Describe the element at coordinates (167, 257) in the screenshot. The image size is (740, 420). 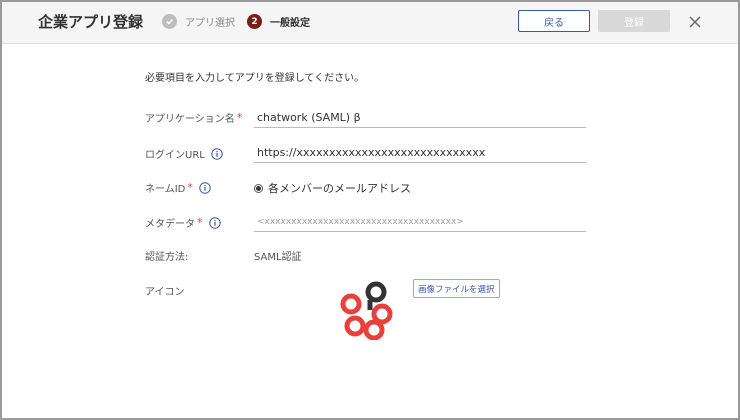
I see `auth-method-label: 認証方法:` at that location.